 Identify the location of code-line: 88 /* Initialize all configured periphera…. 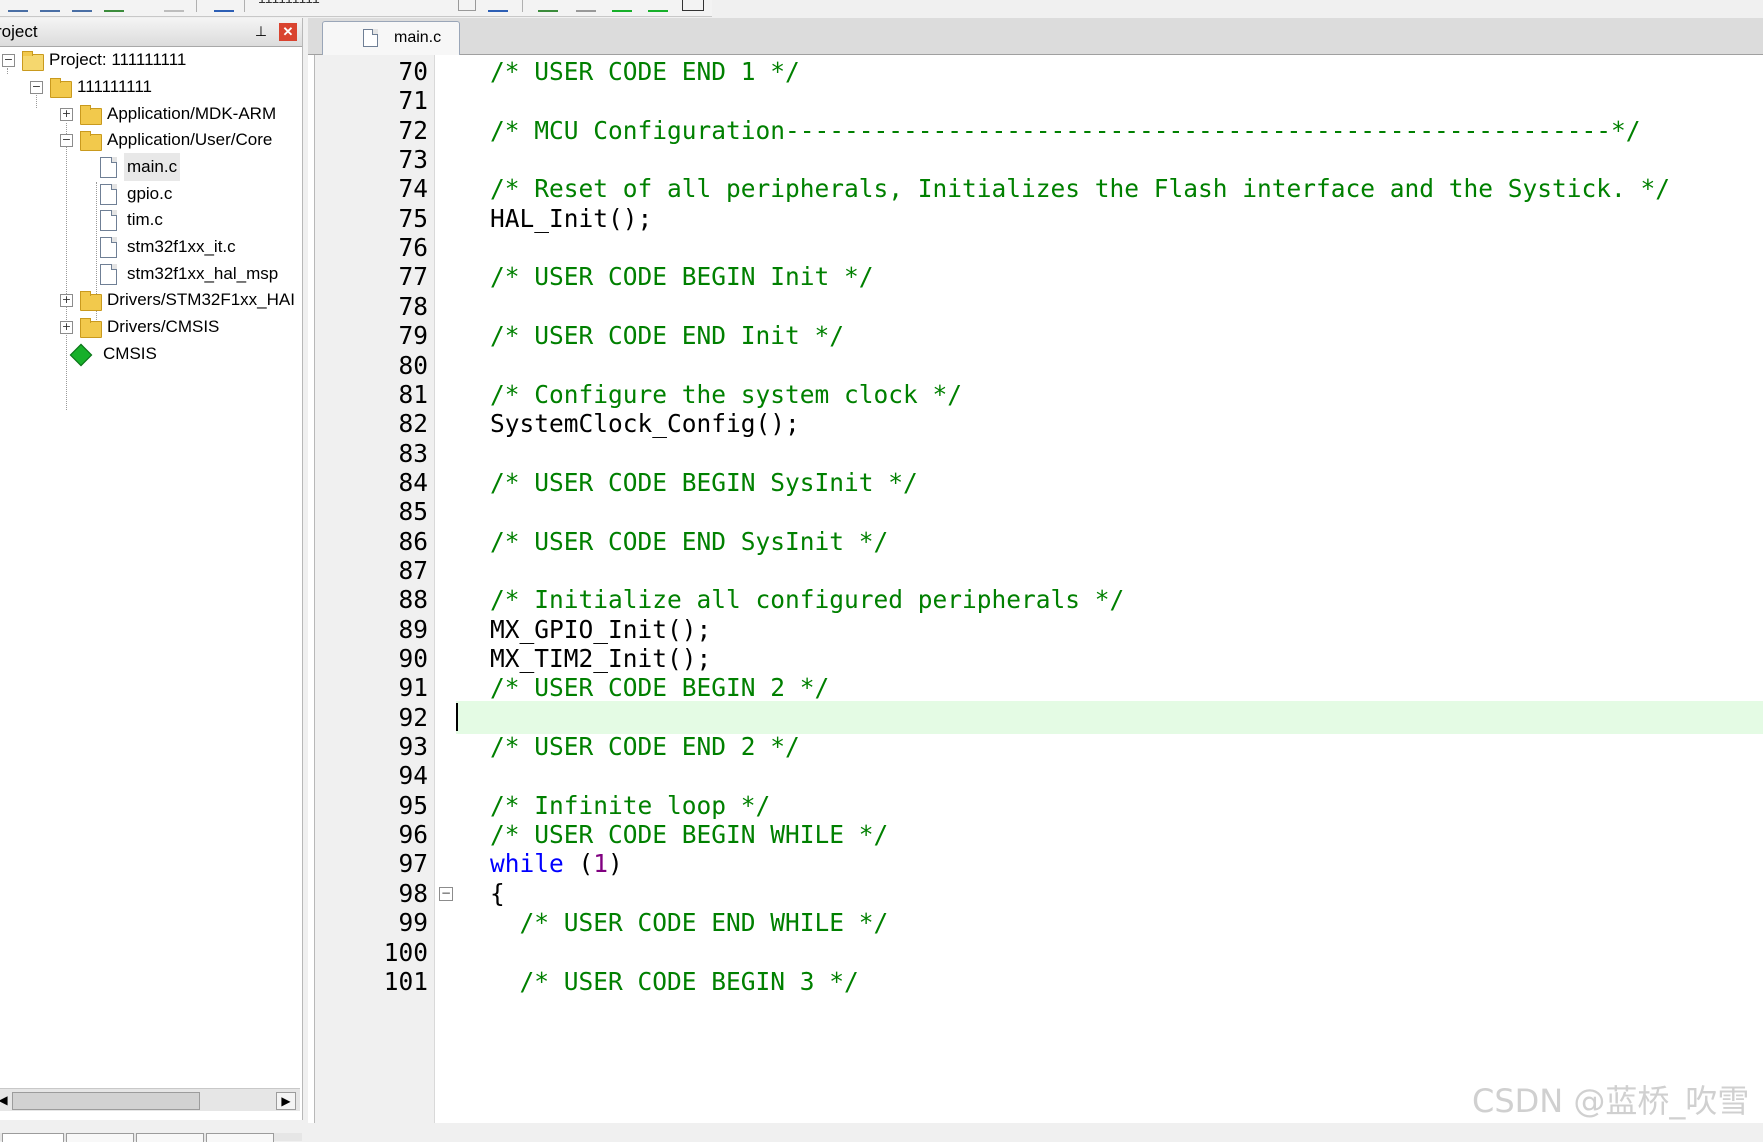
(1035, 599).